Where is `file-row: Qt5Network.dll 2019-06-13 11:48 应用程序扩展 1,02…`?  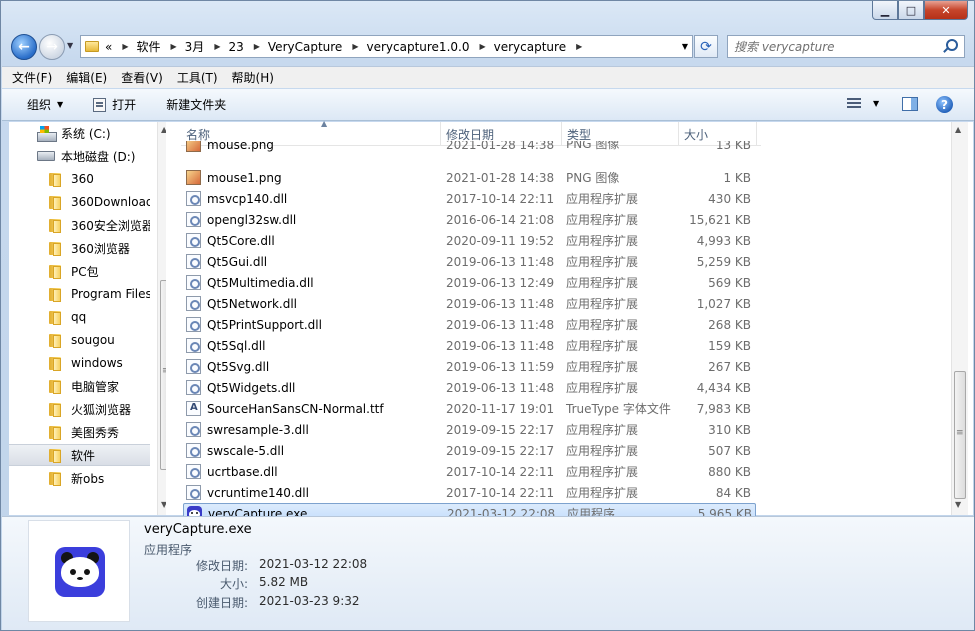
file-row: Qt5Network.dll 2019-06-13 11:48 应用程序扩展 1,02… is located at coordinates (469, 303).